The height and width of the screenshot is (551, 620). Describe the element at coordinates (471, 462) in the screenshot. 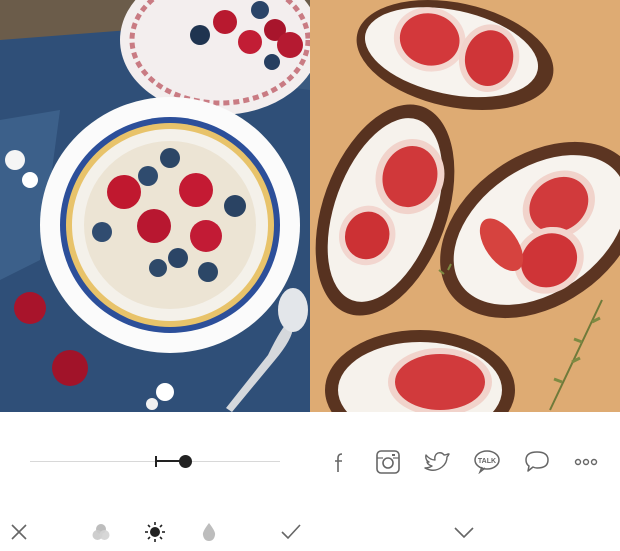

I see `share-bar: TALK` at that location.